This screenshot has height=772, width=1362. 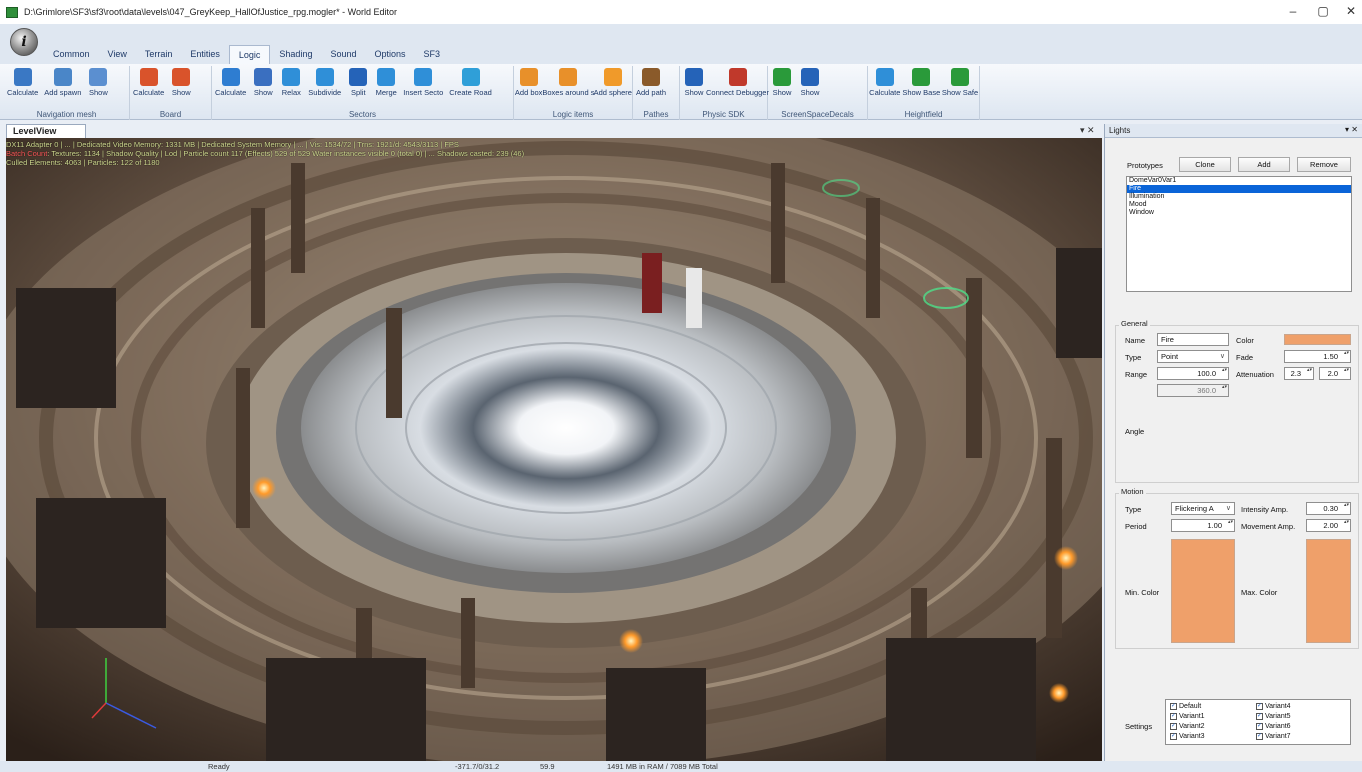 I want to click on add-spawn-button: Add spawn, so click(x=62, y=87).